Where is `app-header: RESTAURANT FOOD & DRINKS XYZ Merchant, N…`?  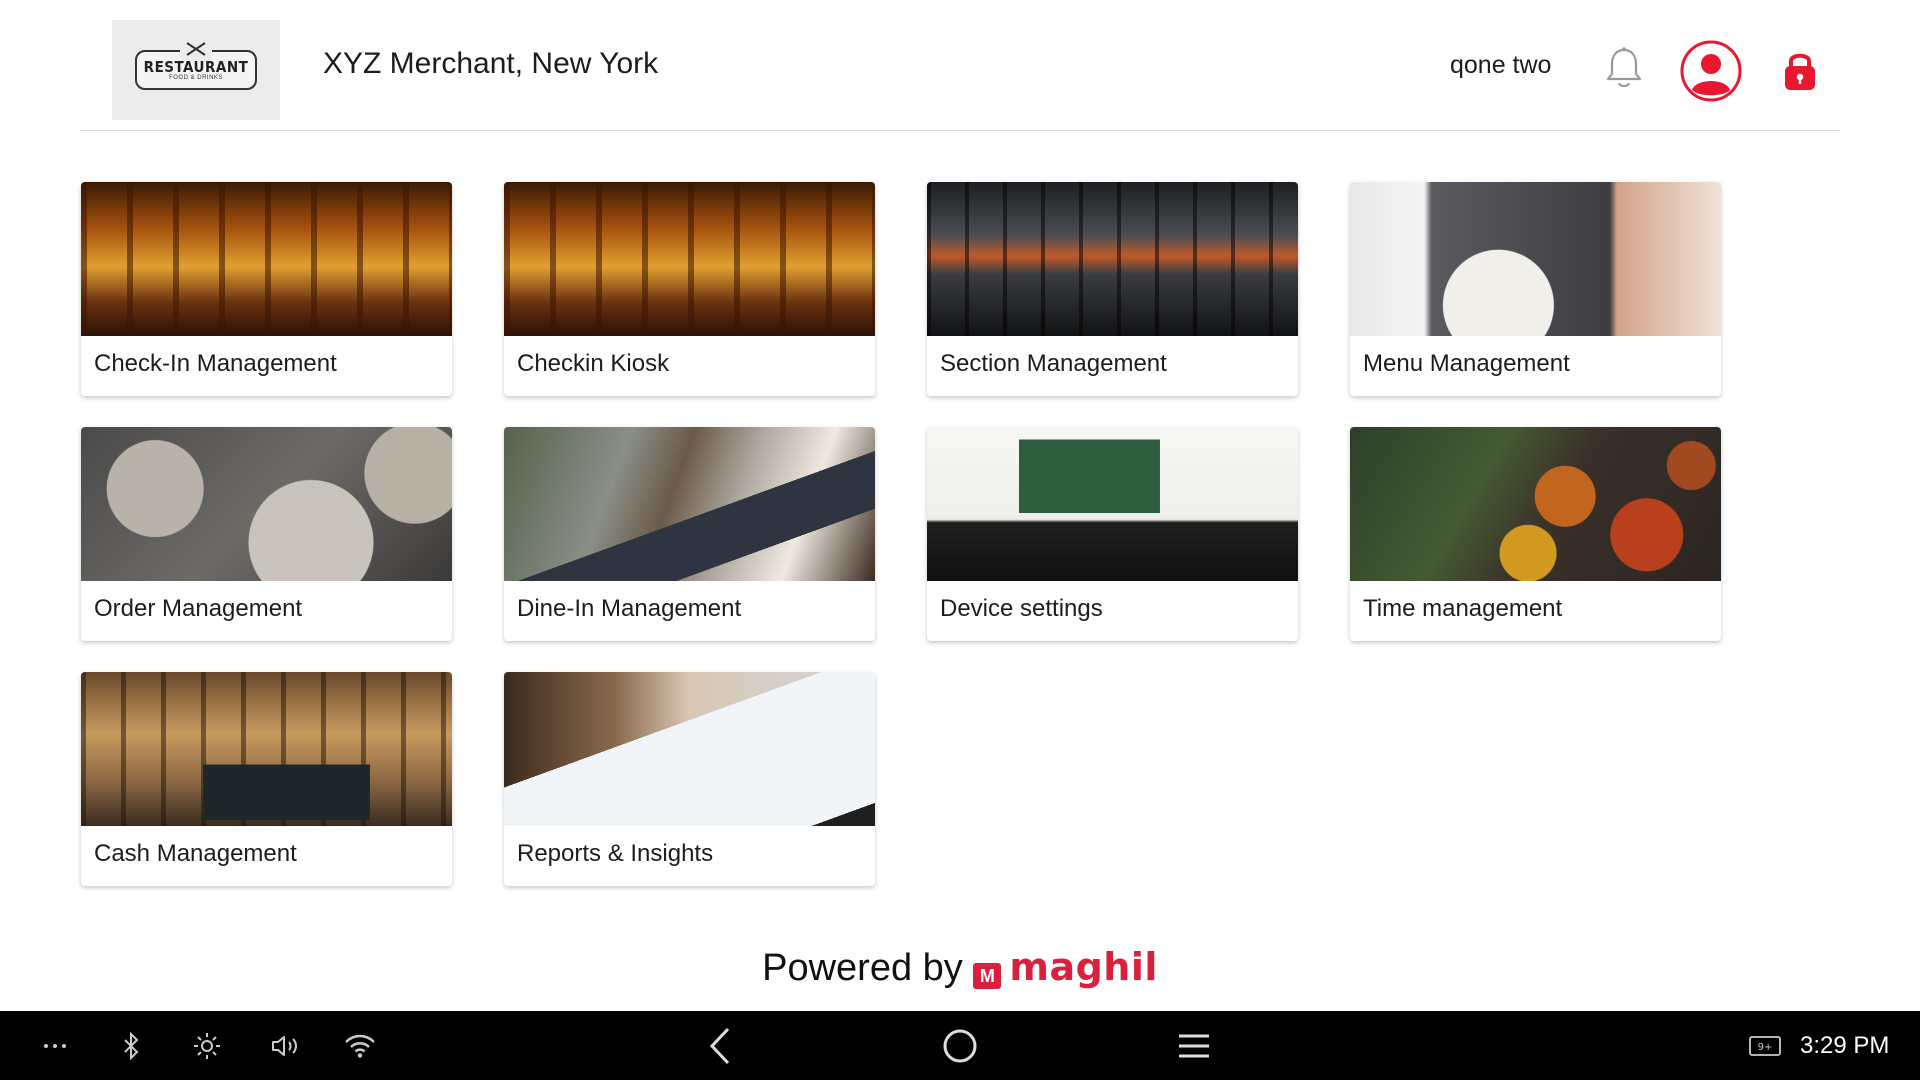 app-header: RESTAURANT FOOD & DRINKS XYZ Merchant, N… is located at coordinates (960, 65).